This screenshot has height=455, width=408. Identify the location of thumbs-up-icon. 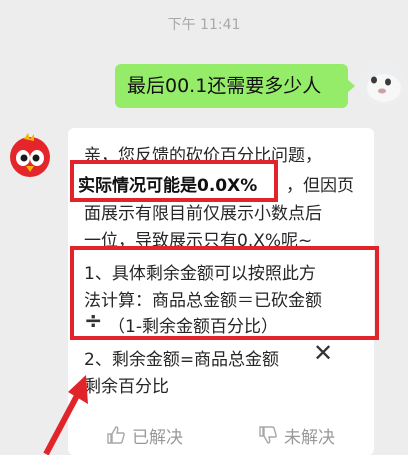
(116, 435).